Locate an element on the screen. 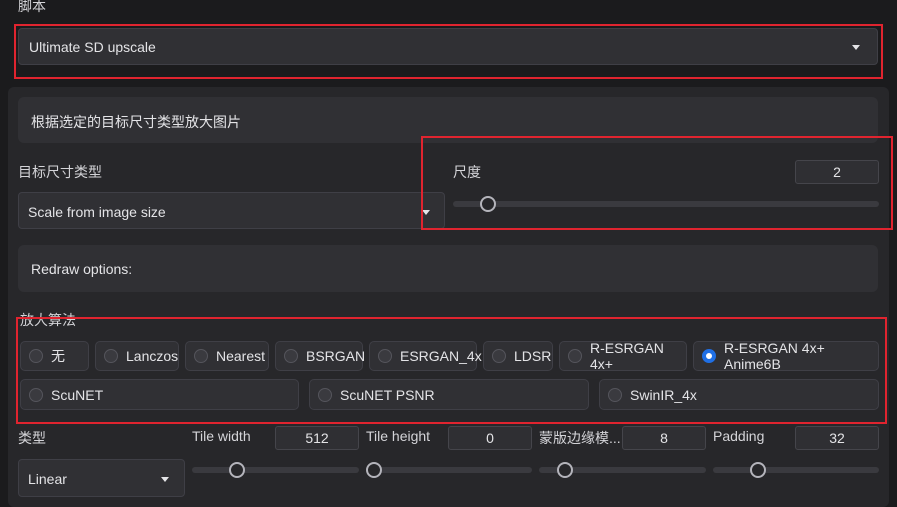 The image size is (897, 507). target-size-label: 目标尺寸类型 is located at coordinates (60, 172).